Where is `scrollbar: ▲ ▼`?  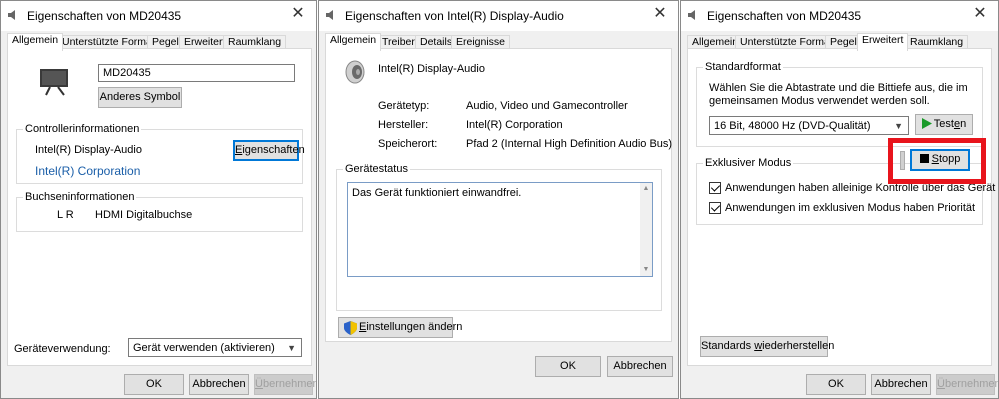
scrollbar: ▲ ▼ is located at coordinates (646, 229).